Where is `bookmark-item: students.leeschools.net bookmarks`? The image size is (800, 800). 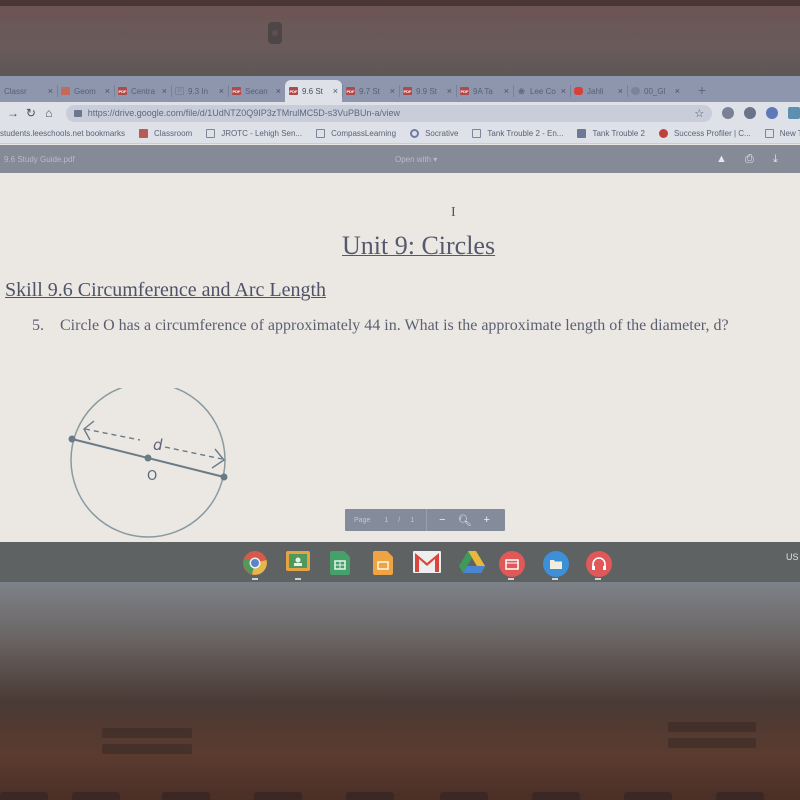 bookmark-item: students.leeschools.net bookmarks is located at coordinates (62, 133).